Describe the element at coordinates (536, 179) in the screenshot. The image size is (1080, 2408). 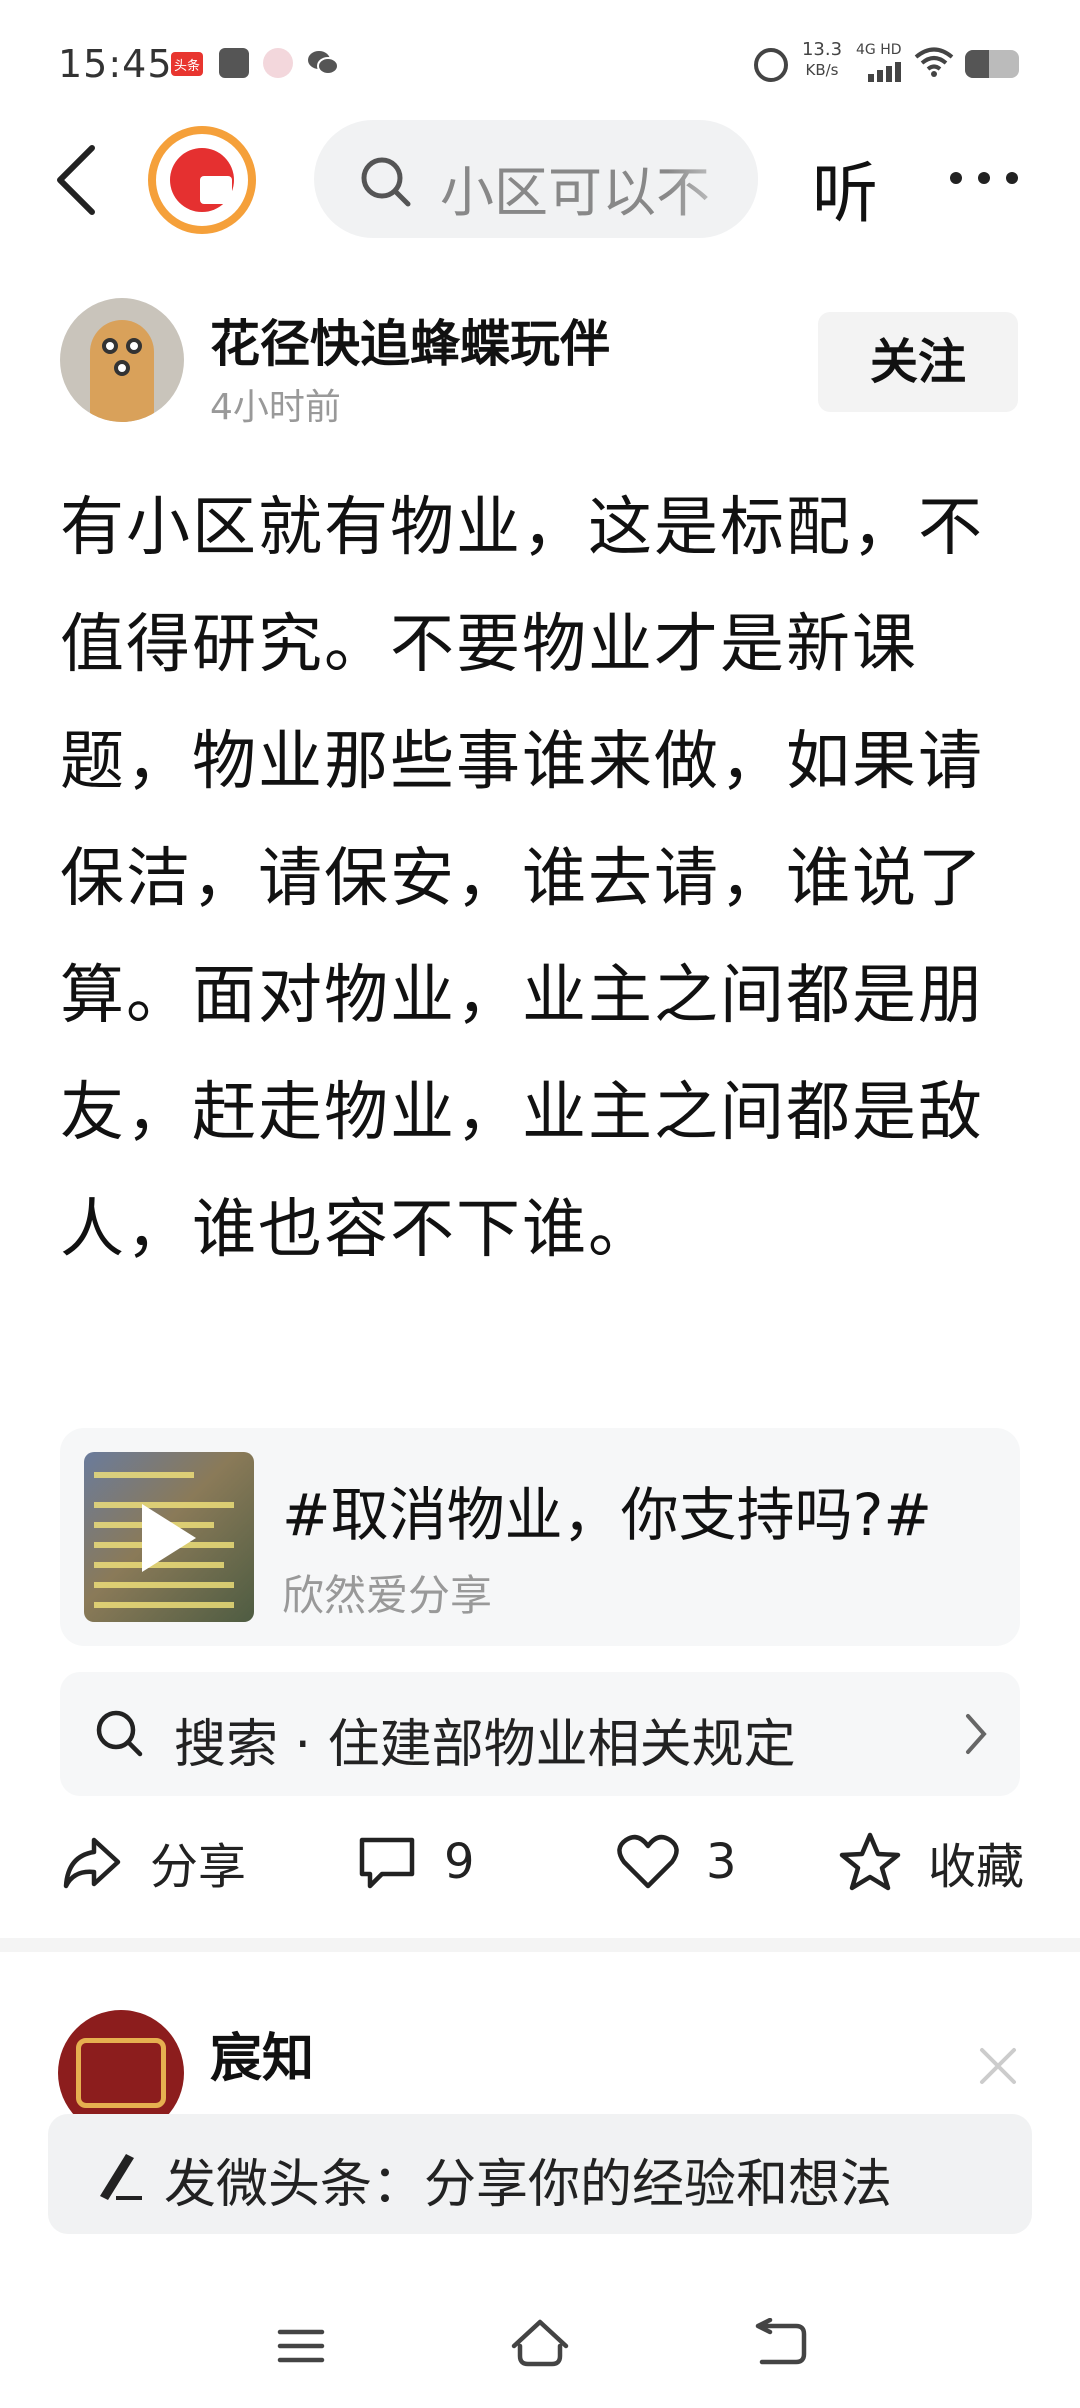
I see `search-input: 小区可以不` at that location.